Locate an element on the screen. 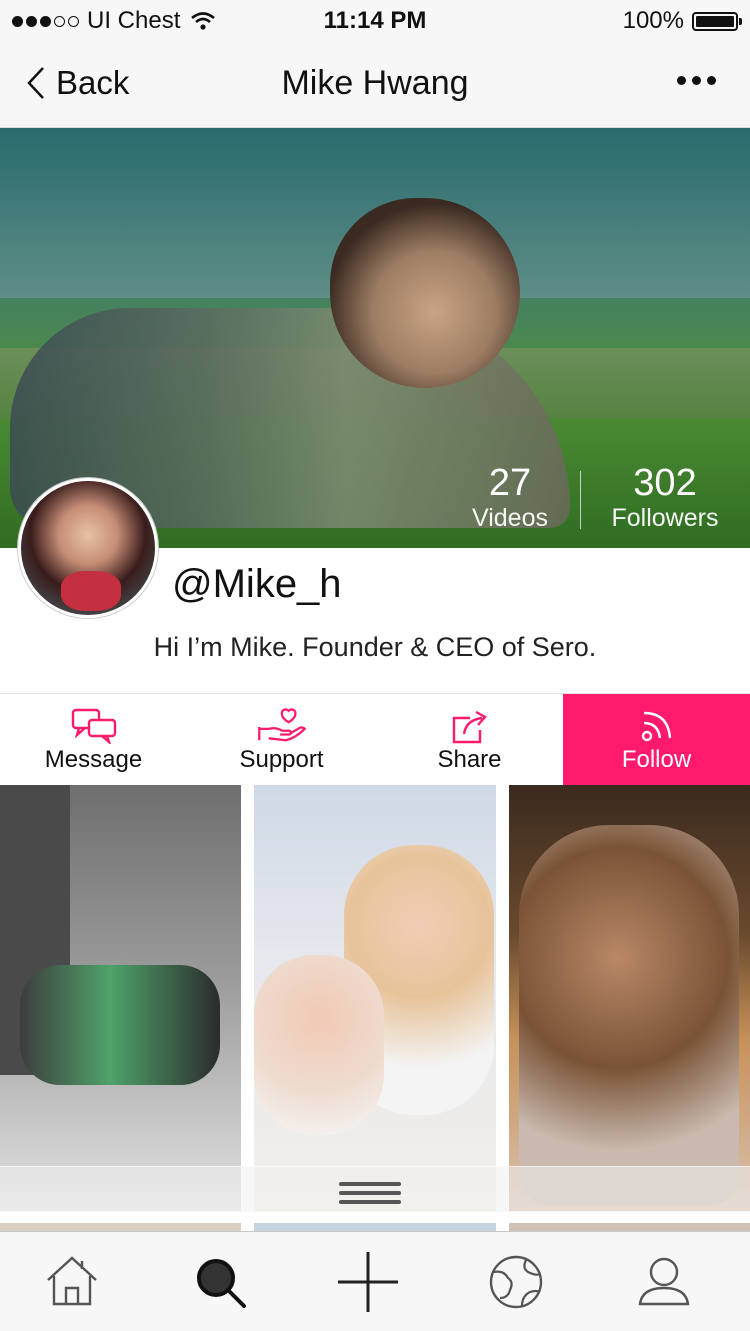  more-button is located at coordinates (696, 80).